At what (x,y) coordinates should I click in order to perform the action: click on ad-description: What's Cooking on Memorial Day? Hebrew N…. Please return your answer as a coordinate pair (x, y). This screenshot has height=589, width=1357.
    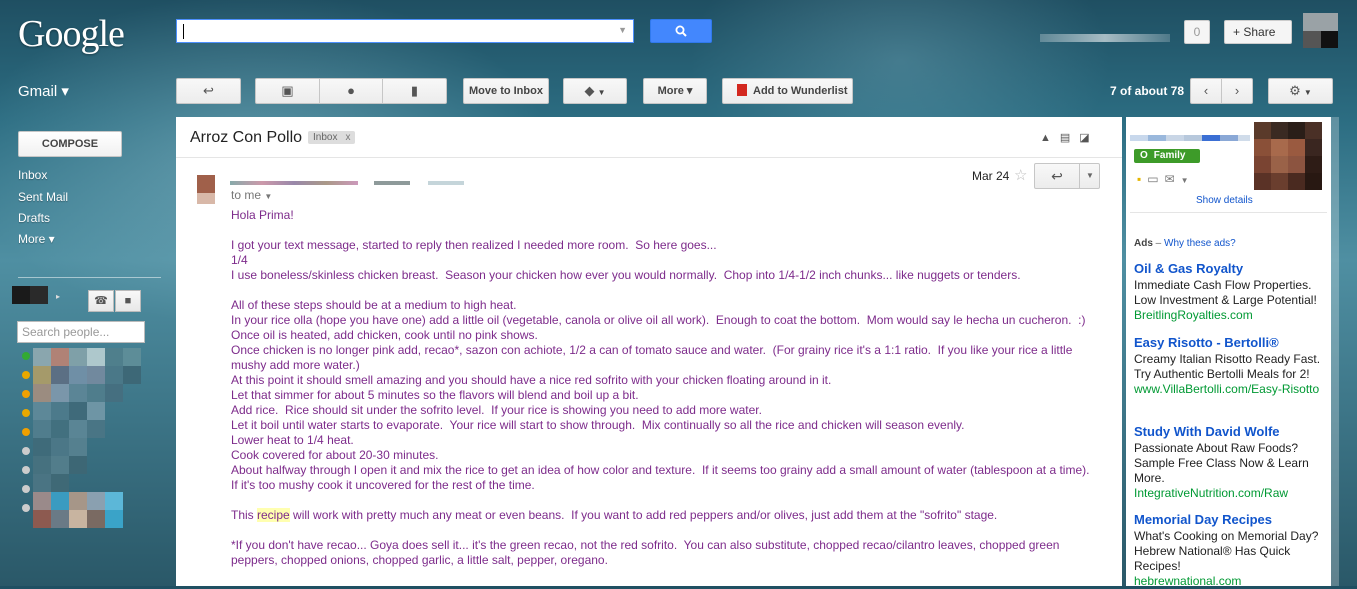
    Looking at the image, I should click on (1226, 551).